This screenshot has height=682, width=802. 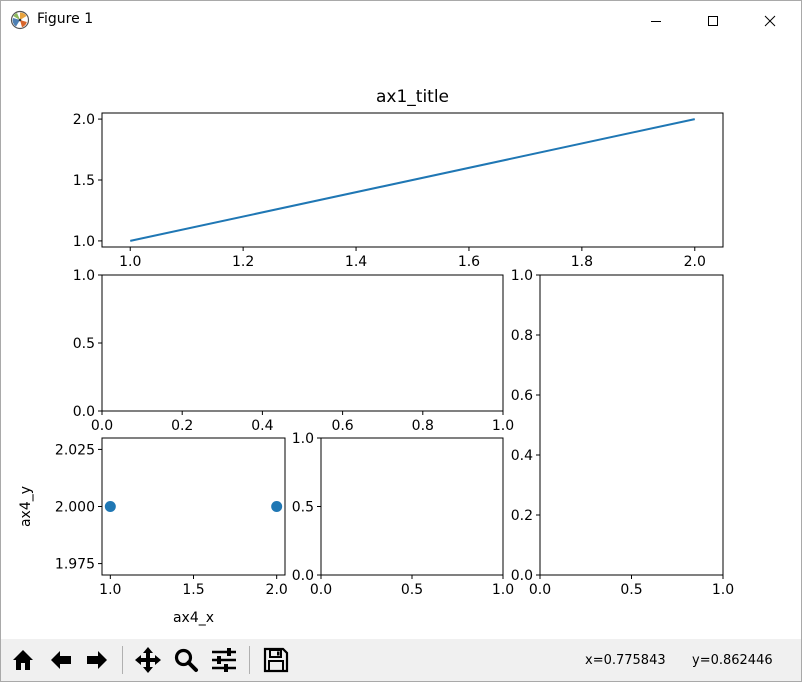 I want to click on maximize-button, so click(x=713, y=20).